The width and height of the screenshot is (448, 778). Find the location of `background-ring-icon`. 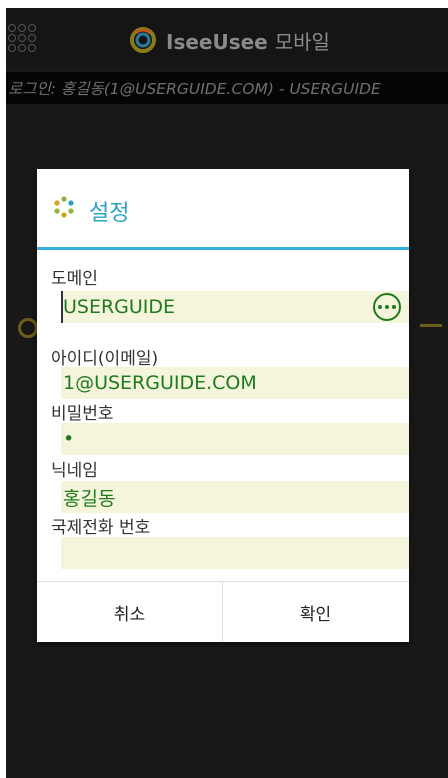

background-ring-icon is located at coordinates (28, 328).